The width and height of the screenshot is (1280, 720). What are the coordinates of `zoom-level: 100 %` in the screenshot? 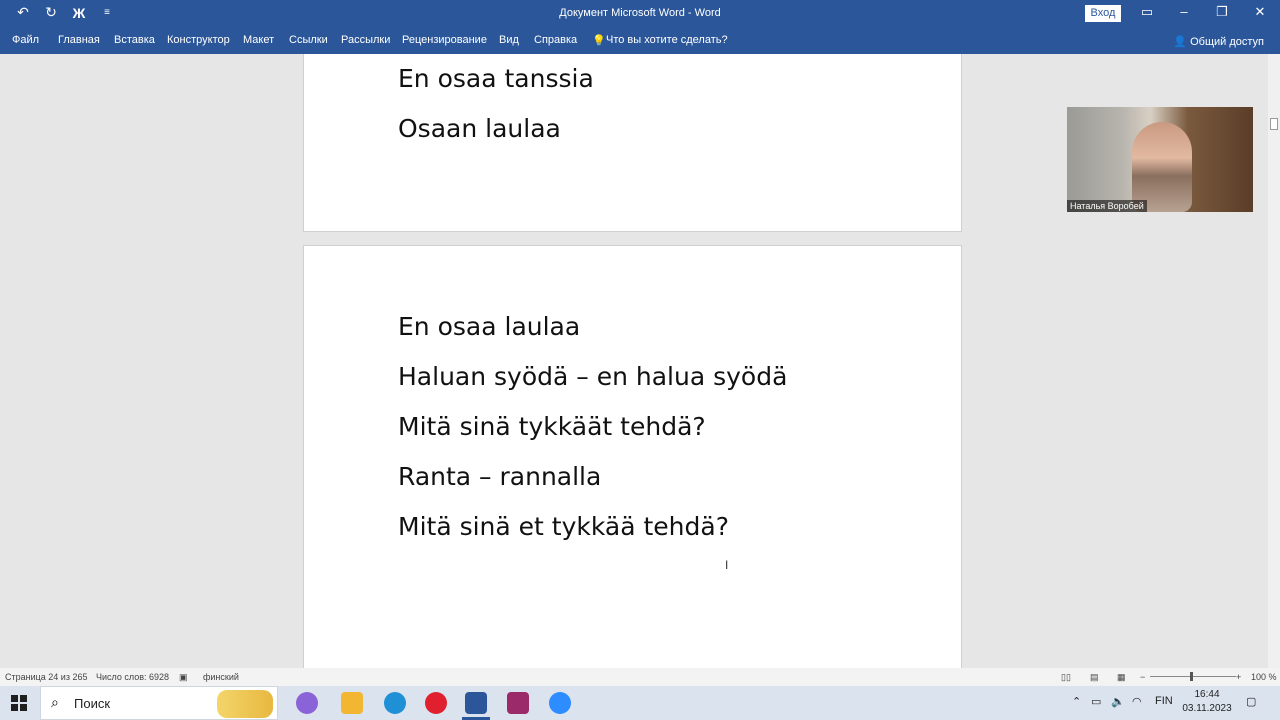 It's located at (1264, 677).